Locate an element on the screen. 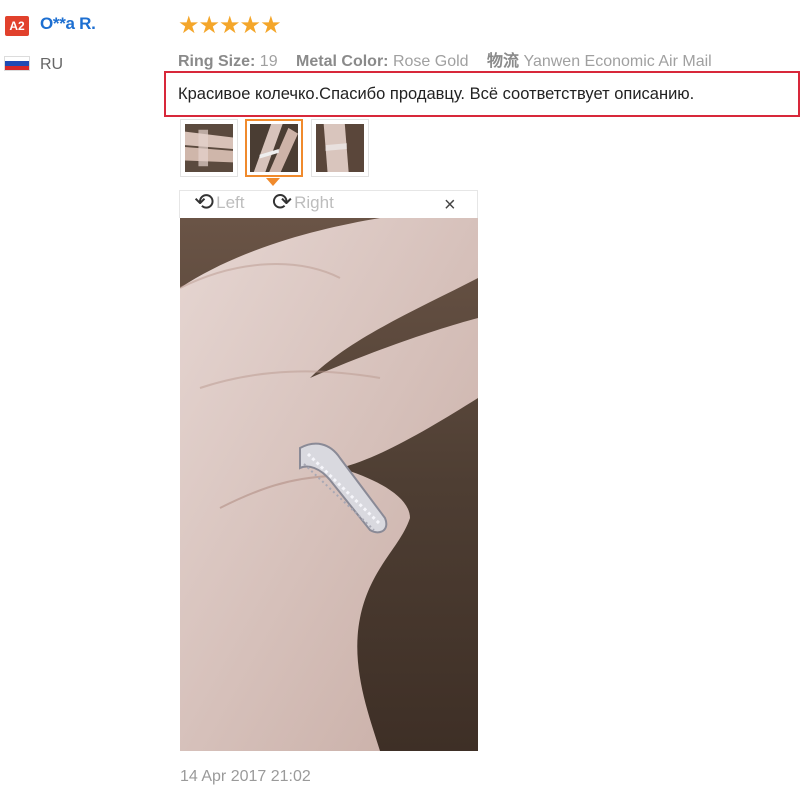  rotate-right-button: ⟳ Right is located at coordinates (303, 202).